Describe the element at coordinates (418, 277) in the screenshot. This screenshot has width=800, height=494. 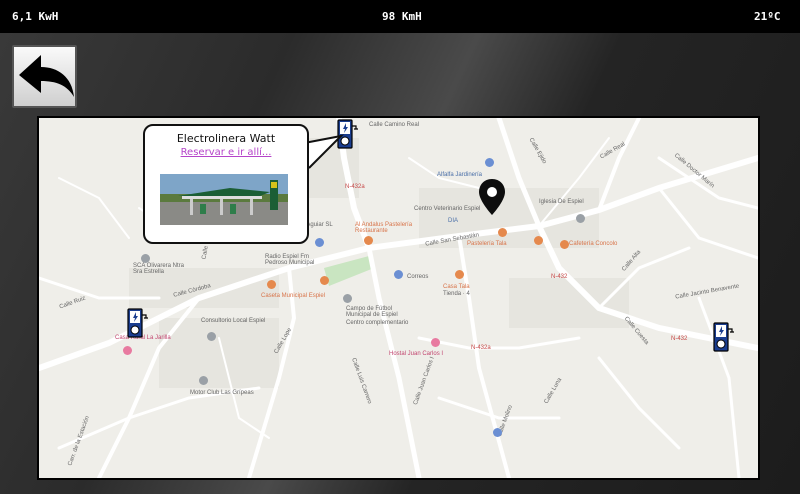
I see `map-label-place: Correos` at that location.